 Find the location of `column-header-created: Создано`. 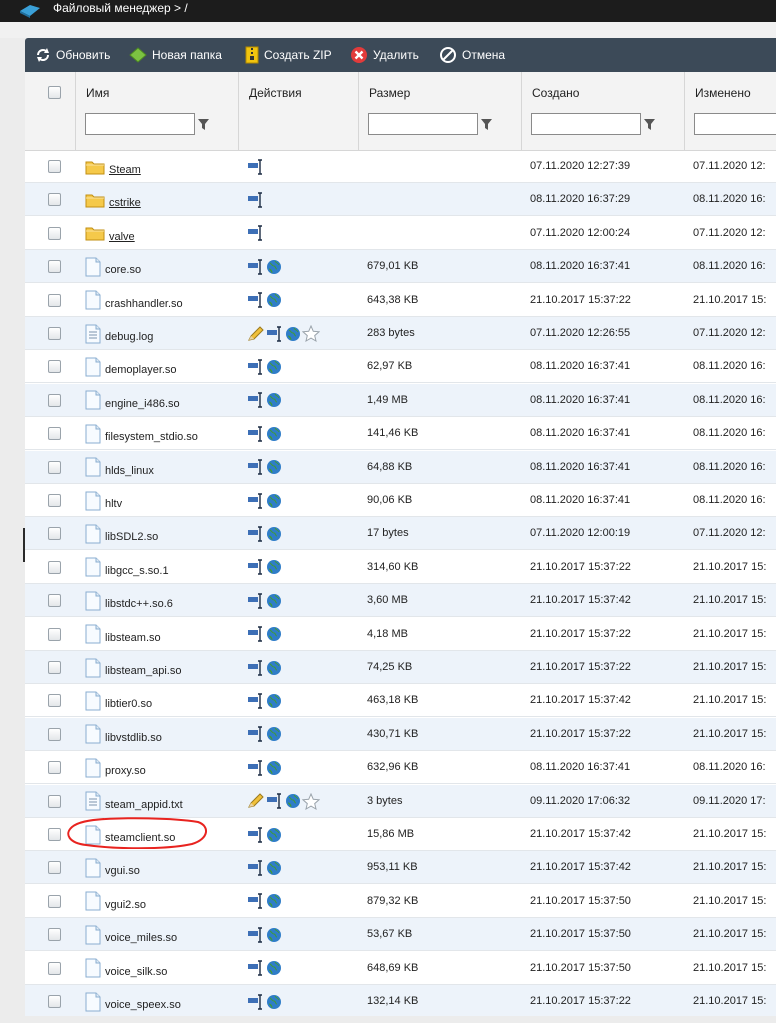

column-header-created: Создано is located at coordinates (602, 92).